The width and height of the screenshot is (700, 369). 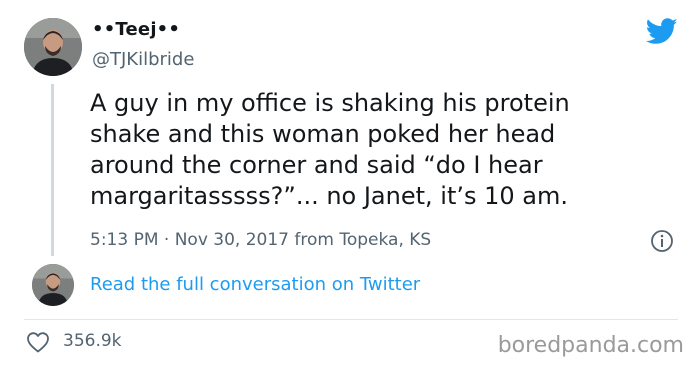 I want to click on info-icon, so click(x=662, y=241).